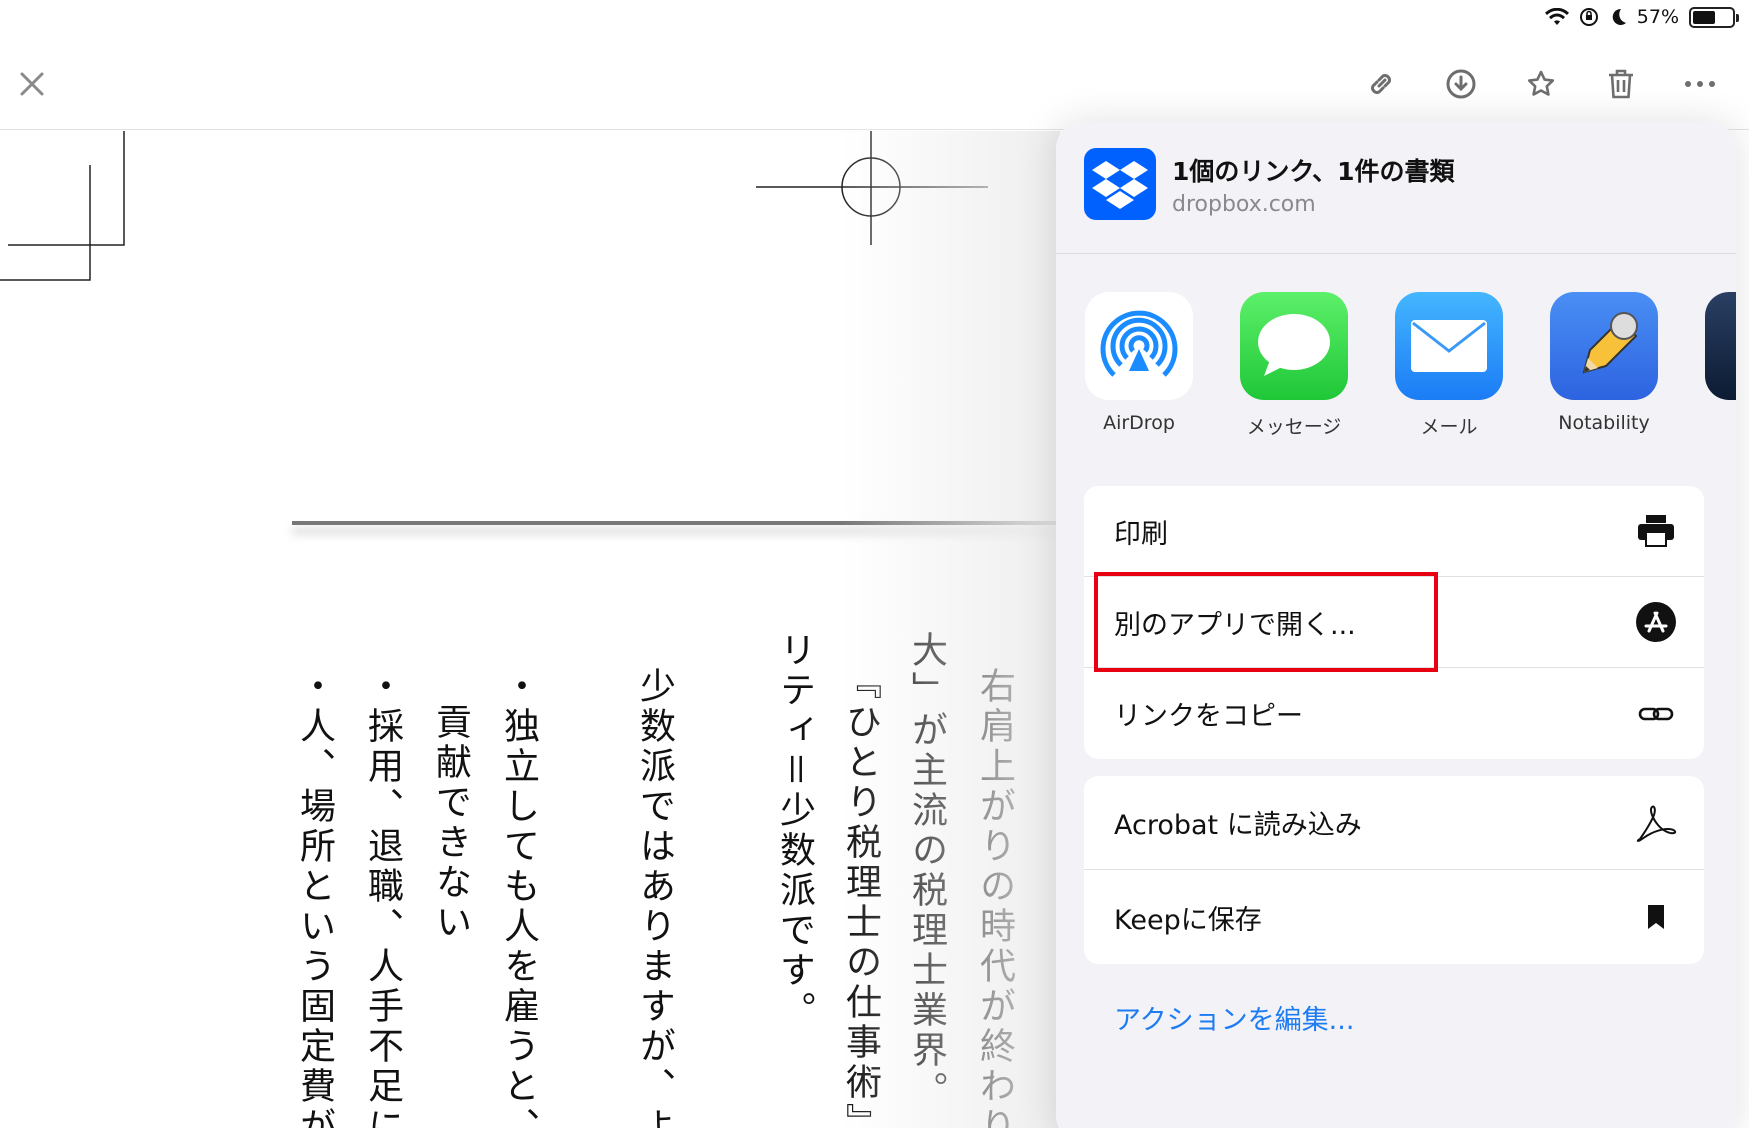  I want to click on star-icon, so click(1541, 83).